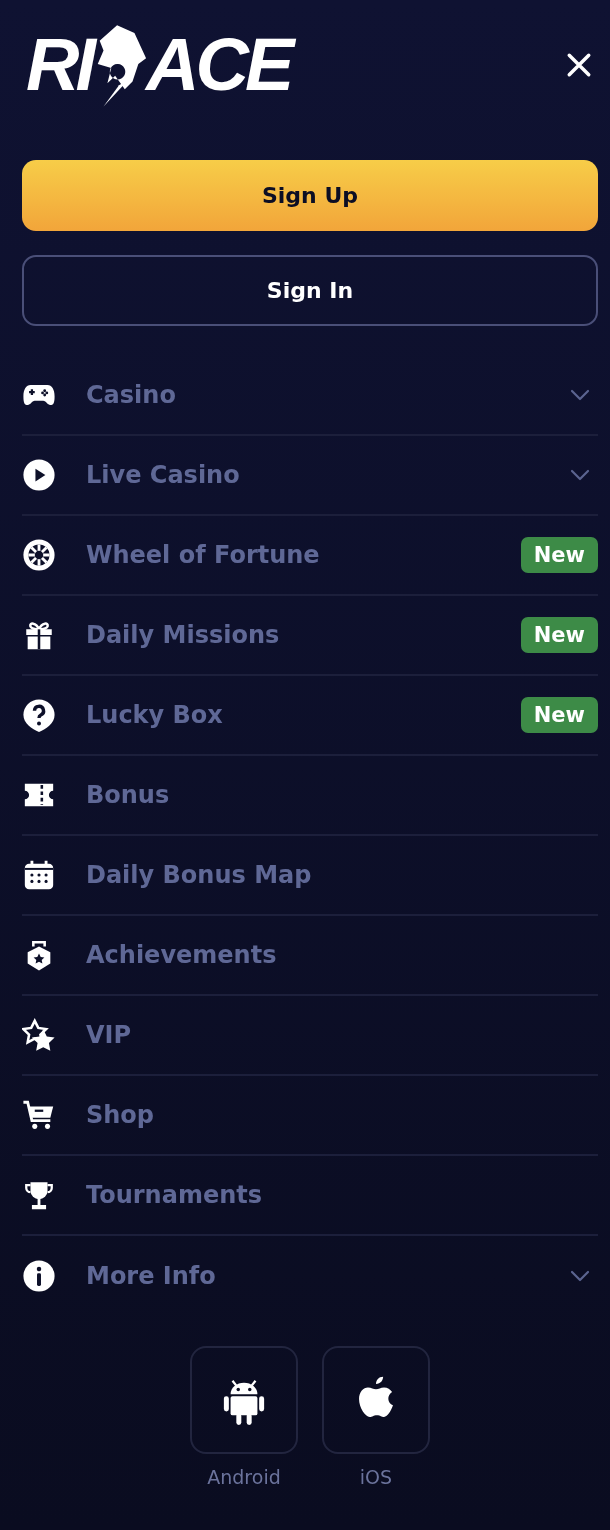 The image size is (610, 1530). Describe the element at coordinates (342, 1115) in the screenshot. I see `menu-link: Shop` at that location.